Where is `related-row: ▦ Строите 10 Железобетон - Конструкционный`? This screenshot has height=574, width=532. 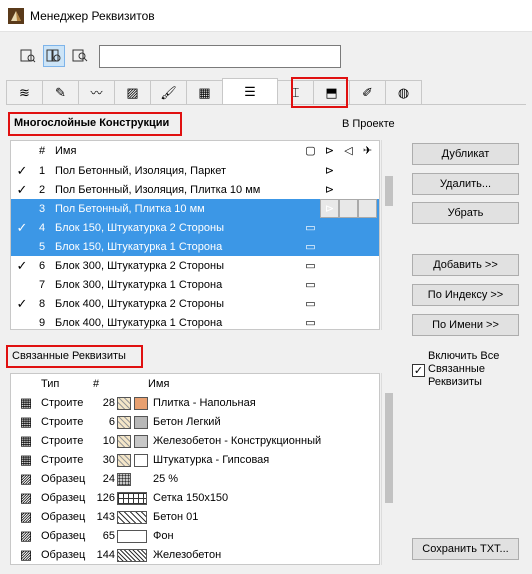
related-row: ▦ Строите 10 Железобетон - Конструкционный is located at coordinates (195, 441).